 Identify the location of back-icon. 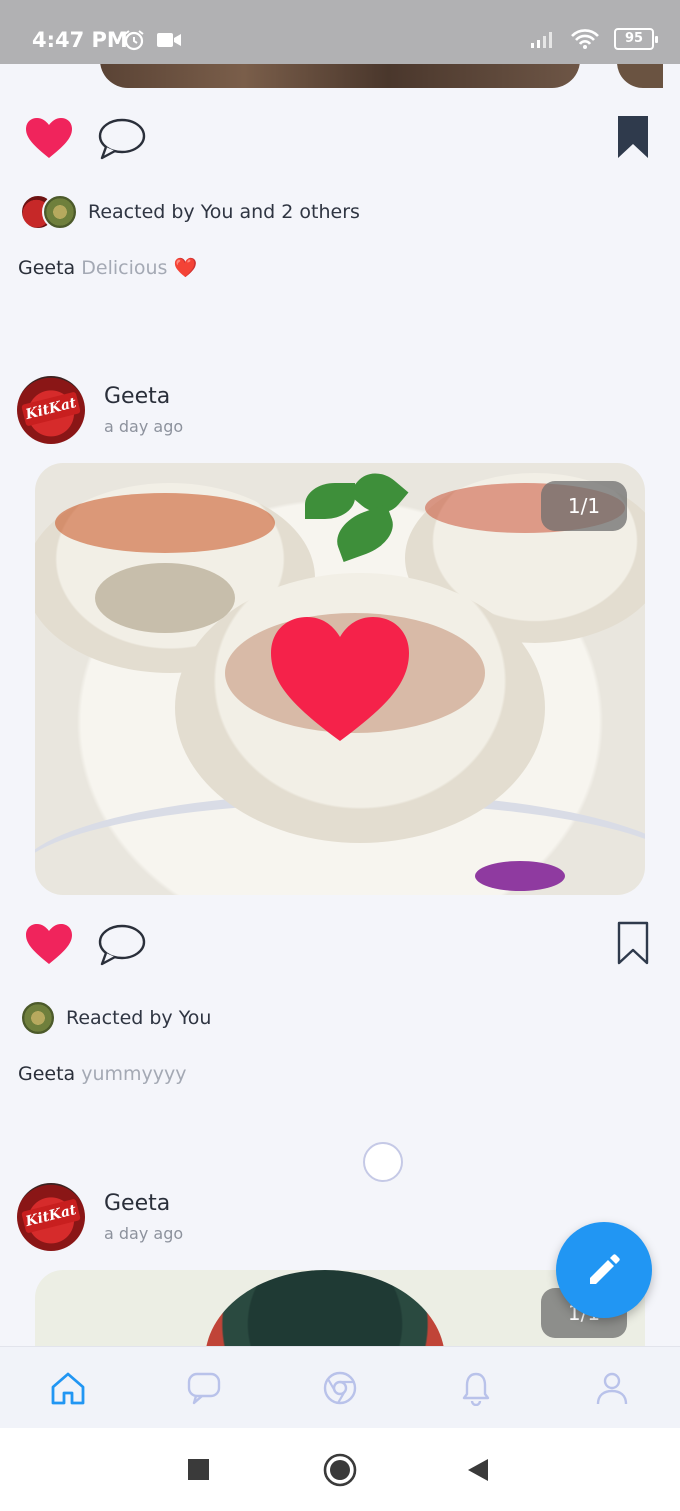
(478, 1470).